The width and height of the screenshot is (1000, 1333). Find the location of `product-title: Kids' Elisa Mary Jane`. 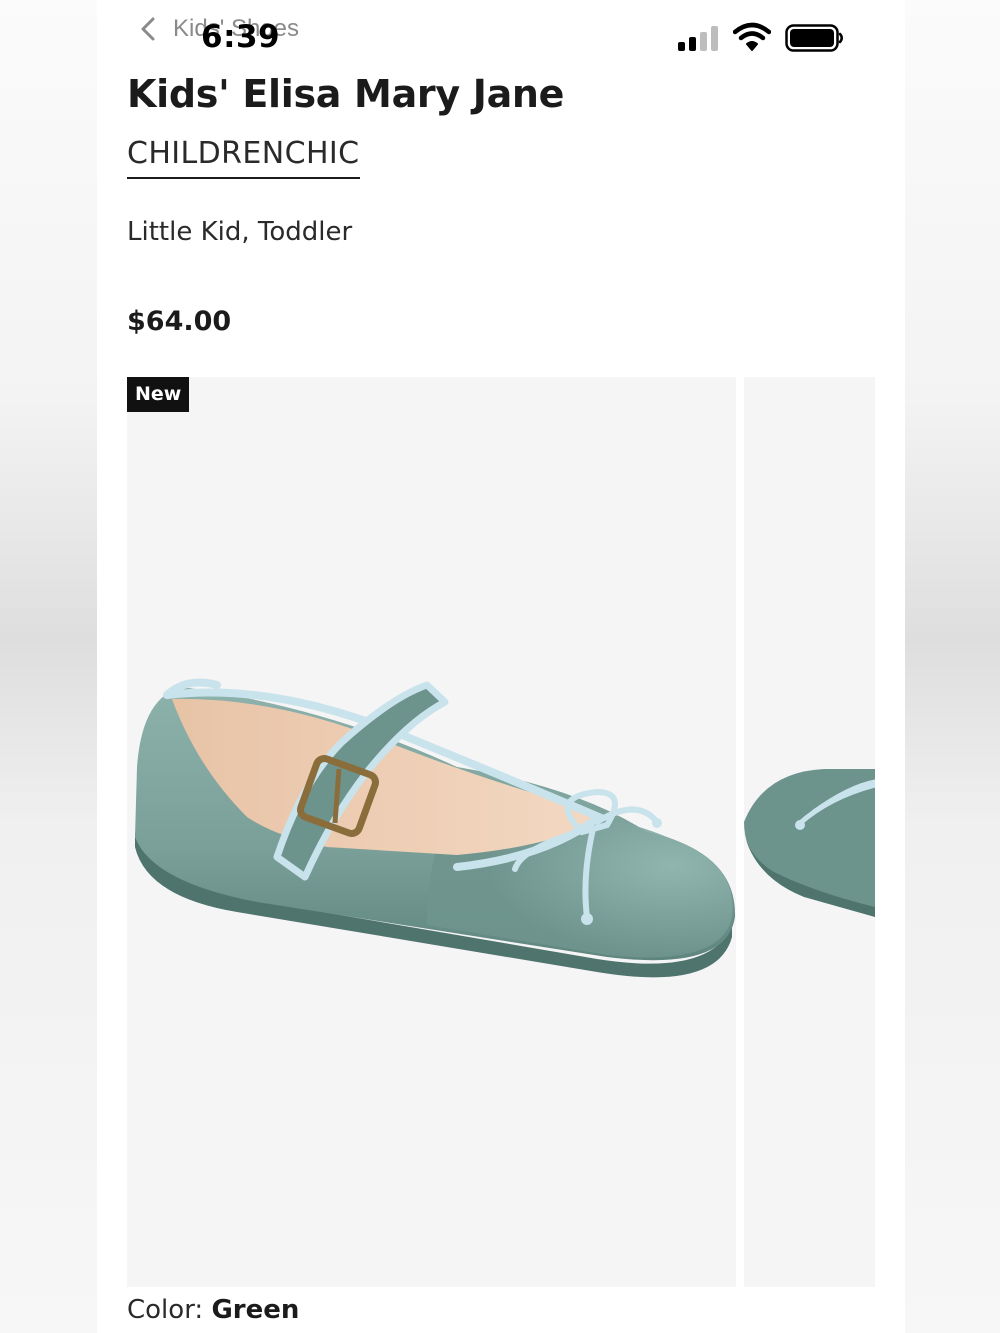

product-title: Kids' Elisa Mary Jane is located at coordinates (346, 94).